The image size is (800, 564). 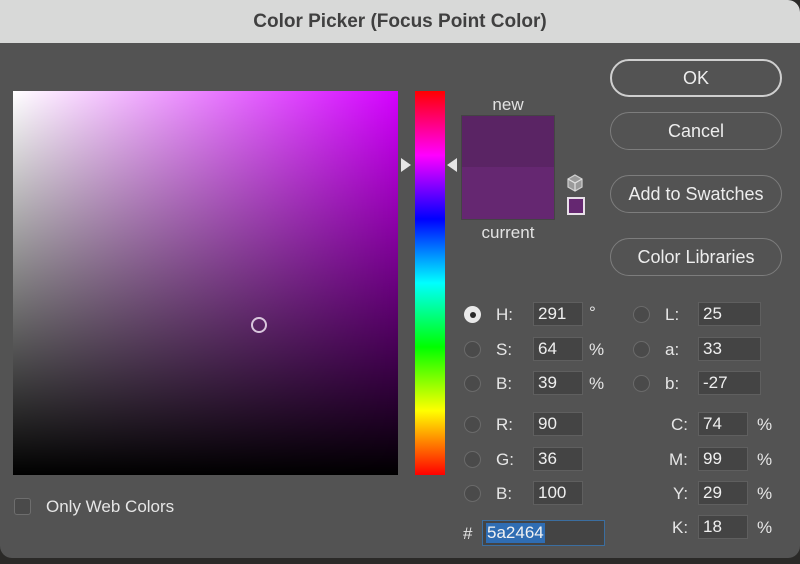 What do you see at coordinates (472, 349) in the screenshot?
I see `saturation-radio` at bounding box center [472, 349].